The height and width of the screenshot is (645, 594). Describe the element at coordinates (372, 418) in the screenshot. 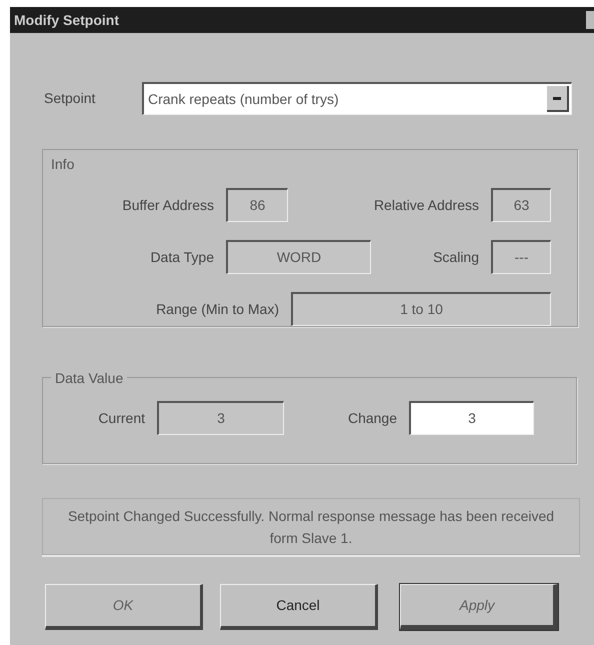

I see `field-label: Change` at that location.